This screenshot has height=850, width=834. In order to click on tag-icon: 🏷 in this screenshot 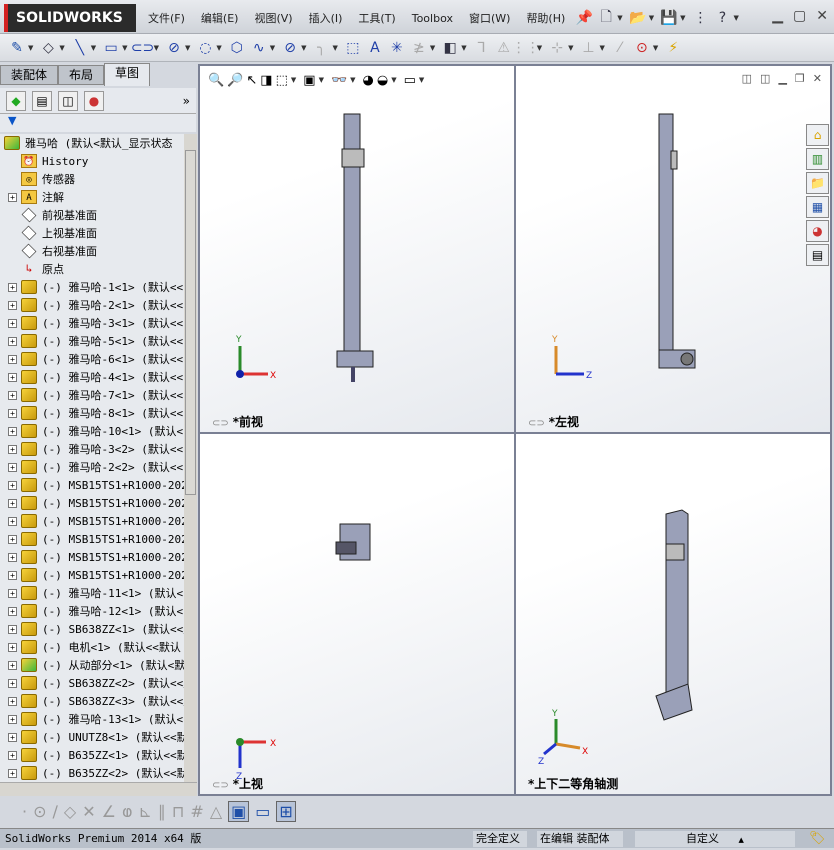, I will do `click(817, 839)`.